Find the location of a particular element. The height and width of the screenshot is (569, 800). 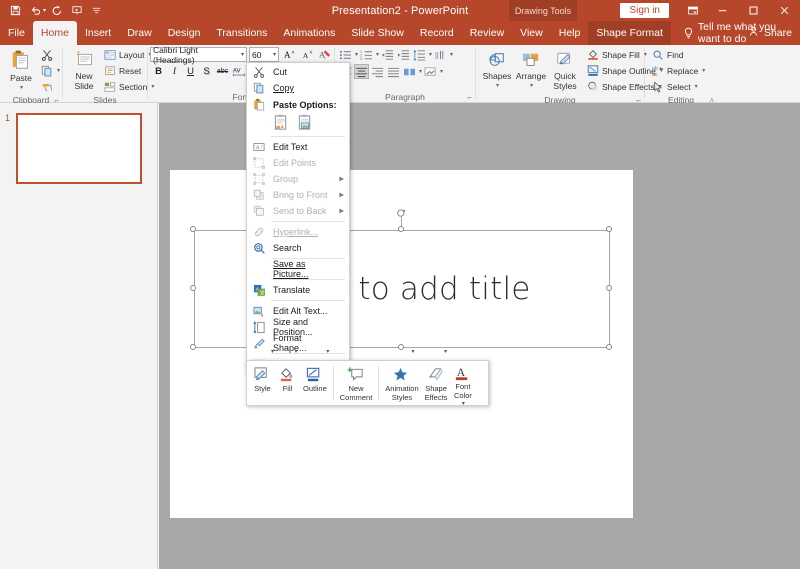

minimize-button is located at coordinates (722, 10).